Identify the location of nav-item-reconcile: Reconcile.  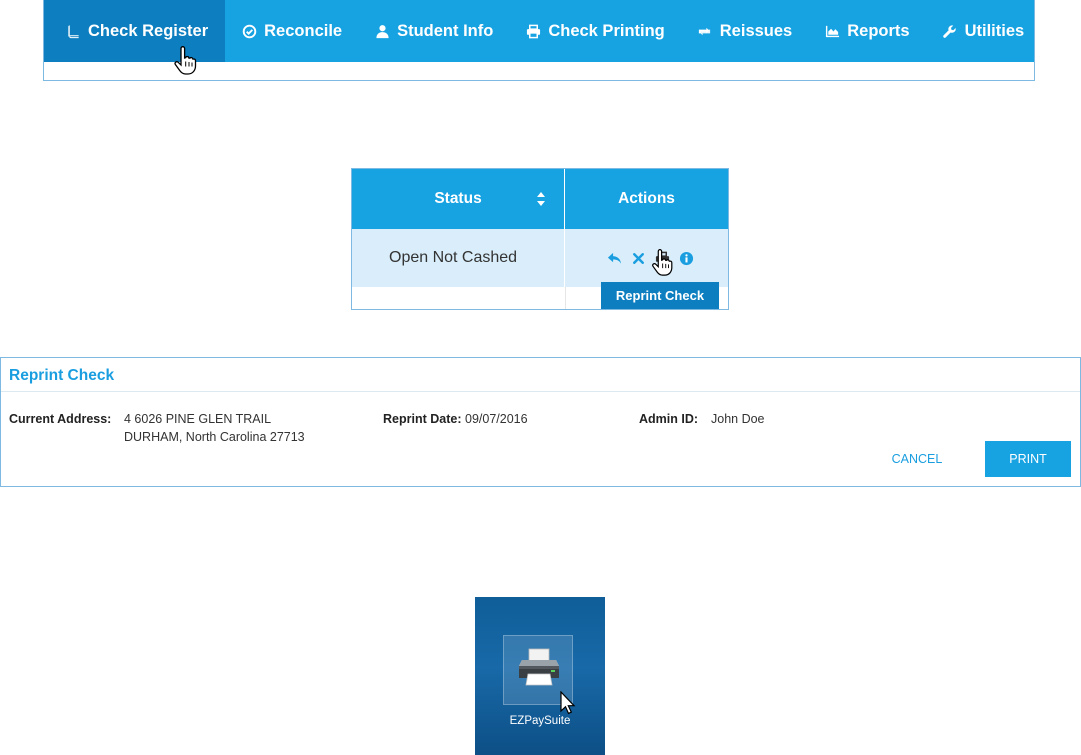
(291, 31).